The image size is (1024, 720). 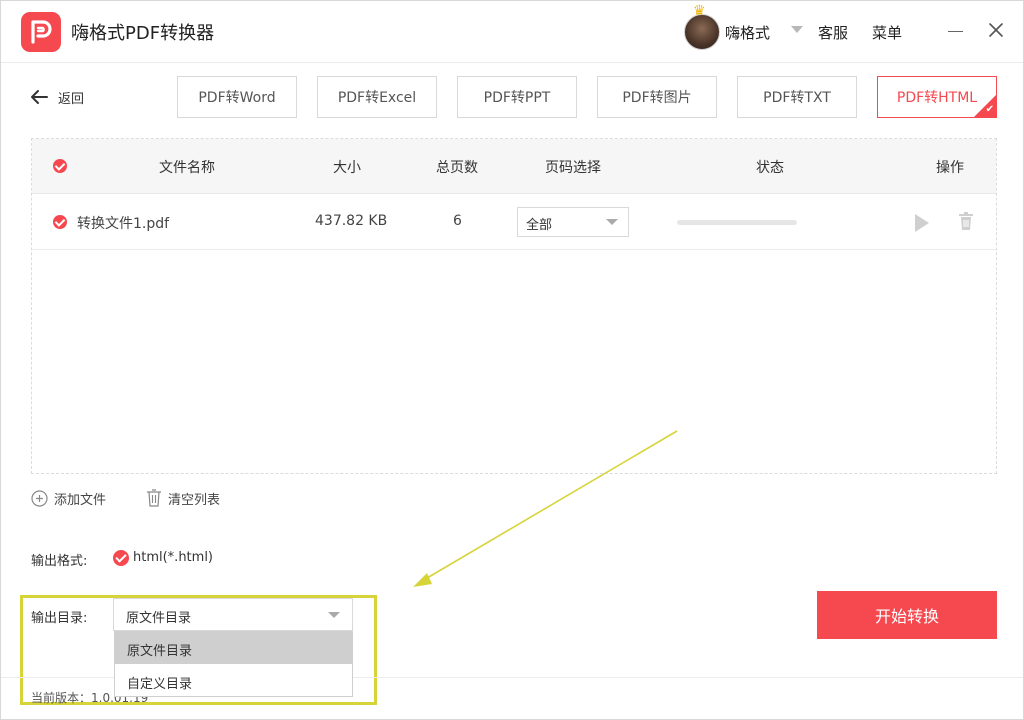 I want to click on annotation-arrow, so click(x=545, y=508).